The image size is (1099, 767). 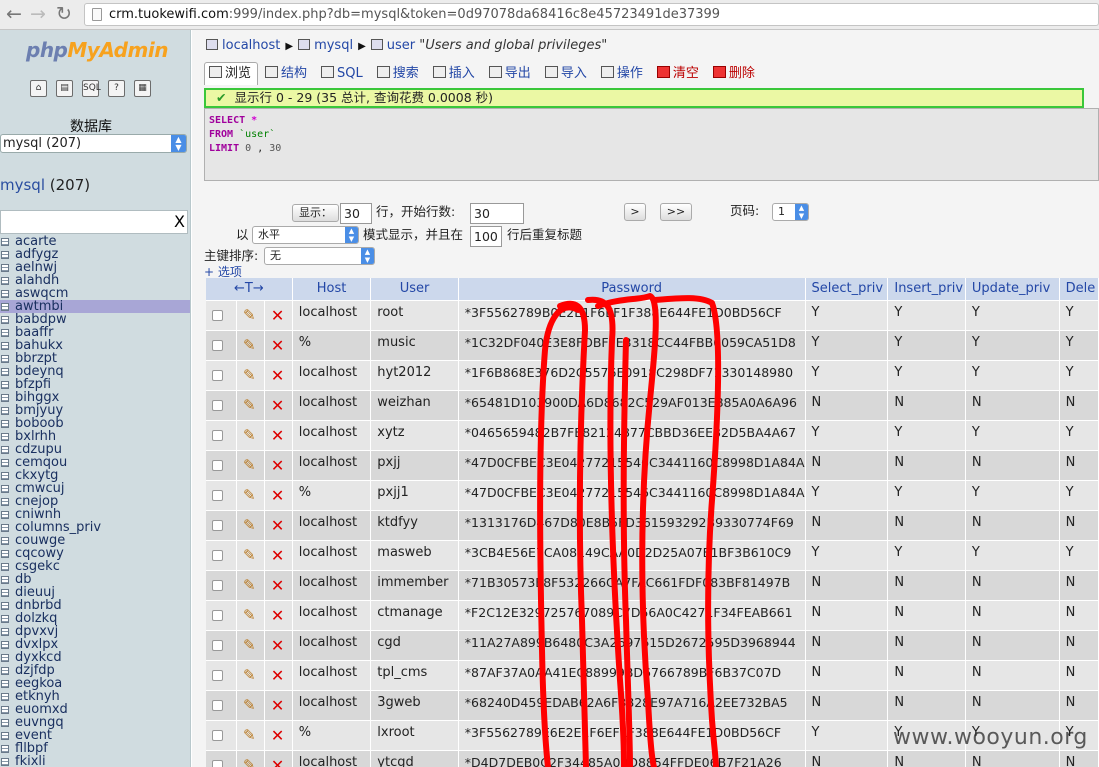 I want to click on sidebar-table-item: fkixli, so click(x=95, y=760).